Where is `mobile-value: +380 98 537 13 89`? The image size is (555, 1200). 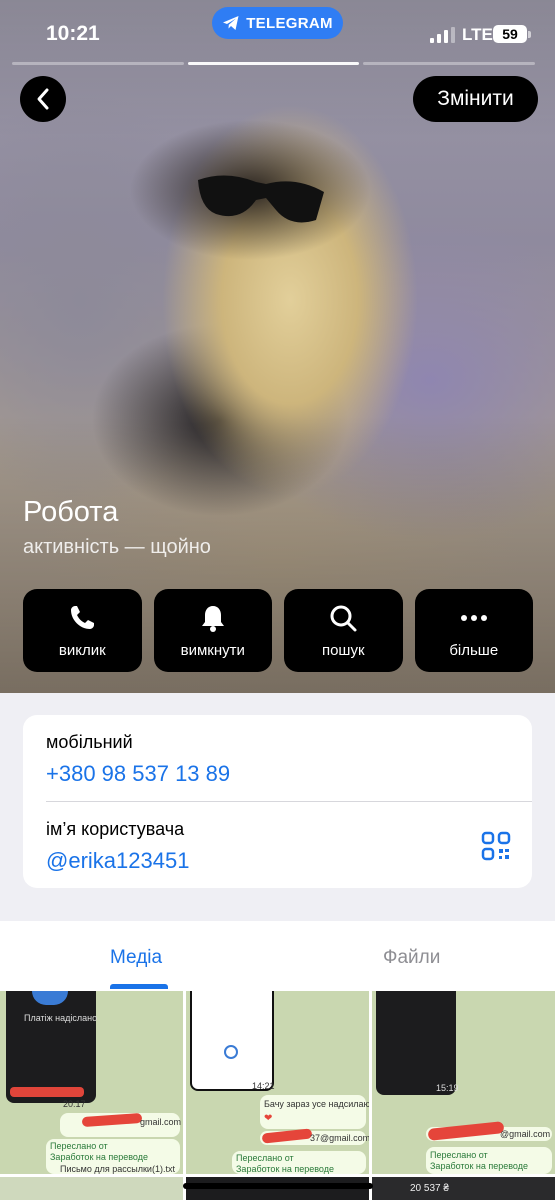 mobile-value: +380 98 537 13 89 is located at coordinates (281, 774).